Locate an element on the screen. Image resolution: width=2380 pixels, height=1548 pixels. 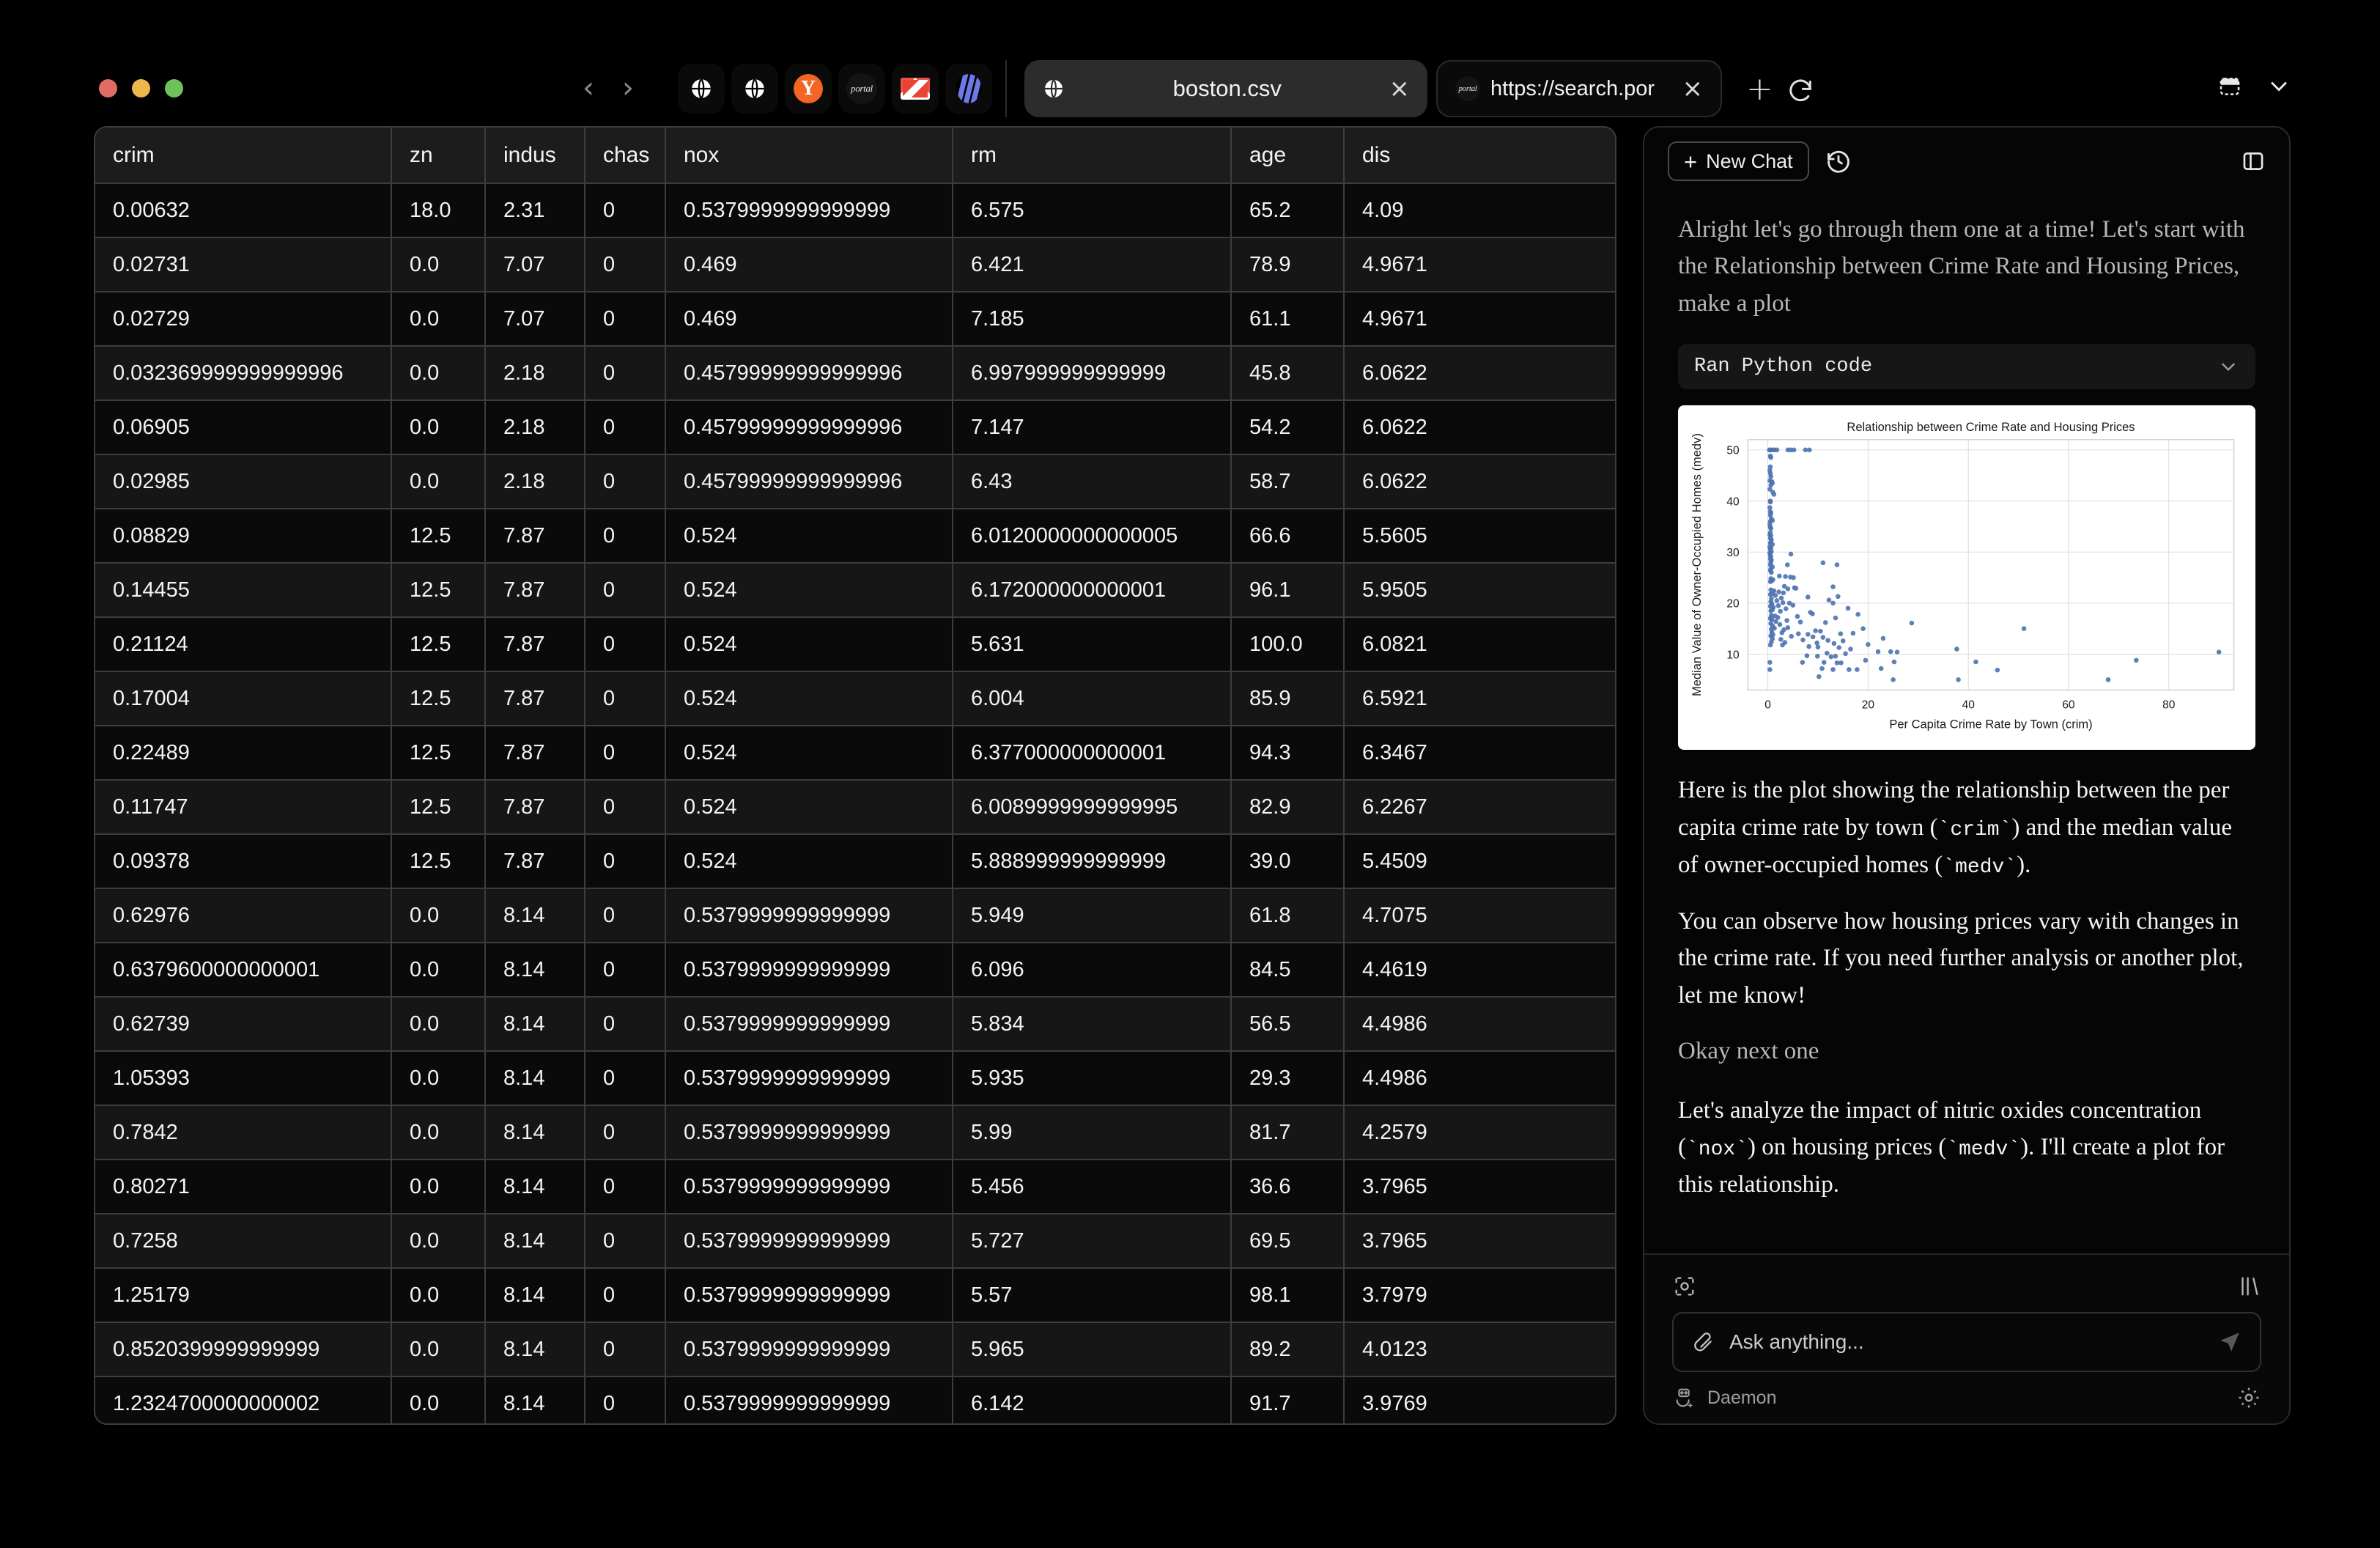
table-row: 0.02731 0.0 7.07 0 0.469 6.421 78.9 4.9671 is located at coordinates (855, 264).